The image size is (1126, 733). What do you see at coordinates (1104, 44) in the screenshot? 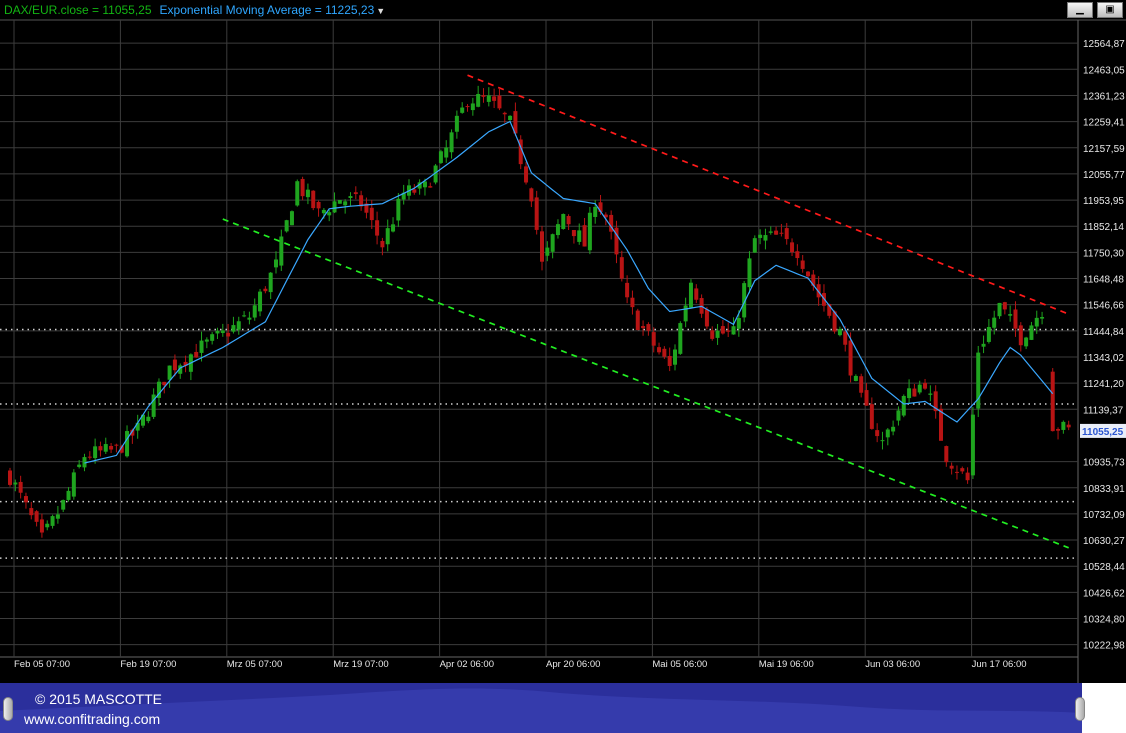
I see `y-tick-label: 12564,87` at bounding box center [1104, 44].